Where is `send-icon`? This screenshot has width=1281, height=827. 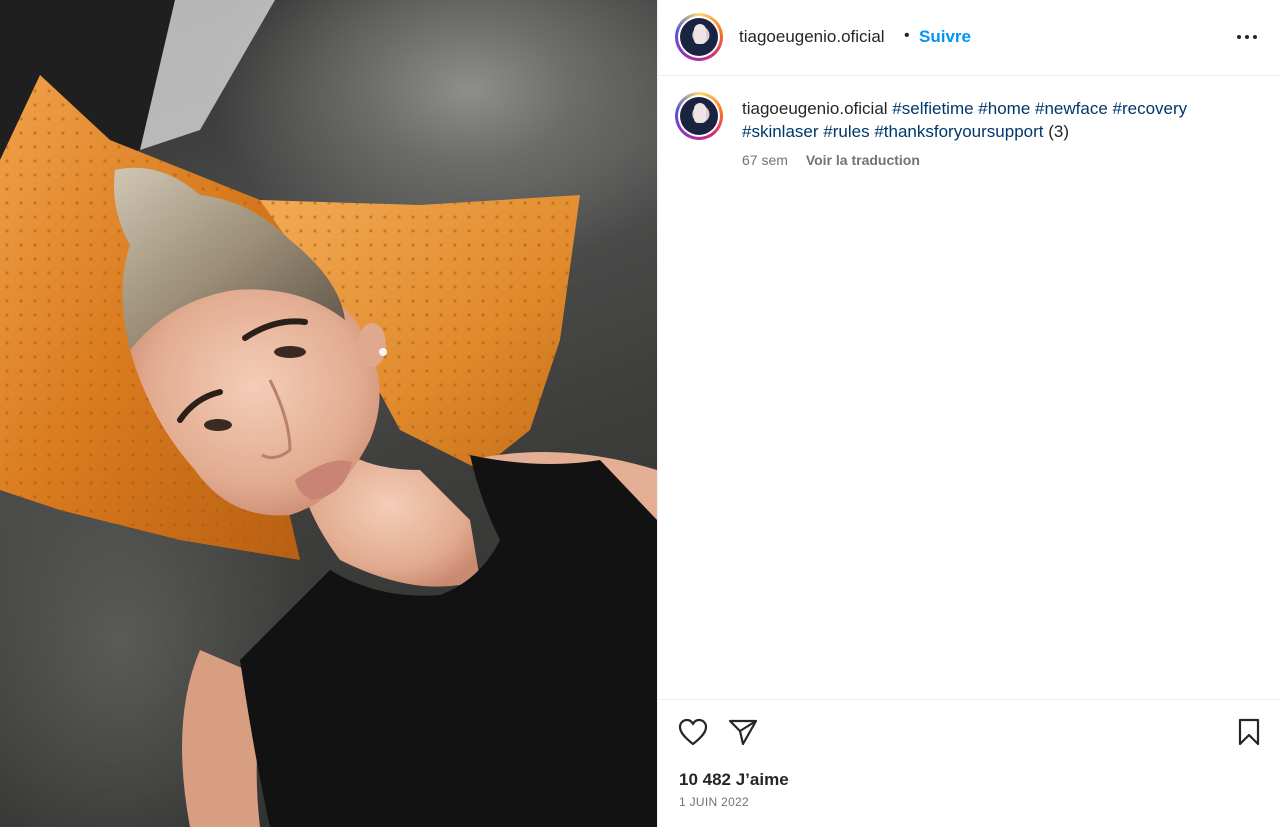 send-icon is located at coordinates (743, 734).